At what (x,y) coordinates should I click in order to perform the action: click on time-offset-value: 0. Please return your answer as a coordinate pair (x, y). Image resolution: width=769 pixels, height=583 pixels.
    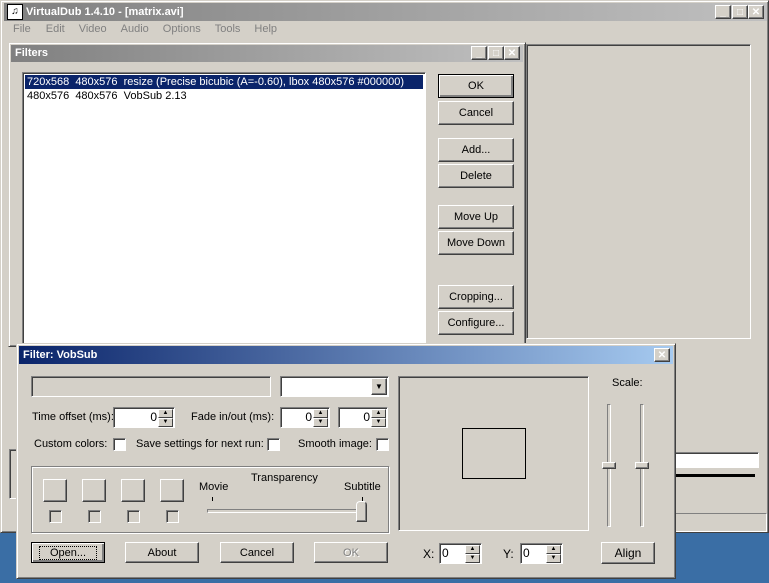
    Looking at the image, I should click on (153, 417).